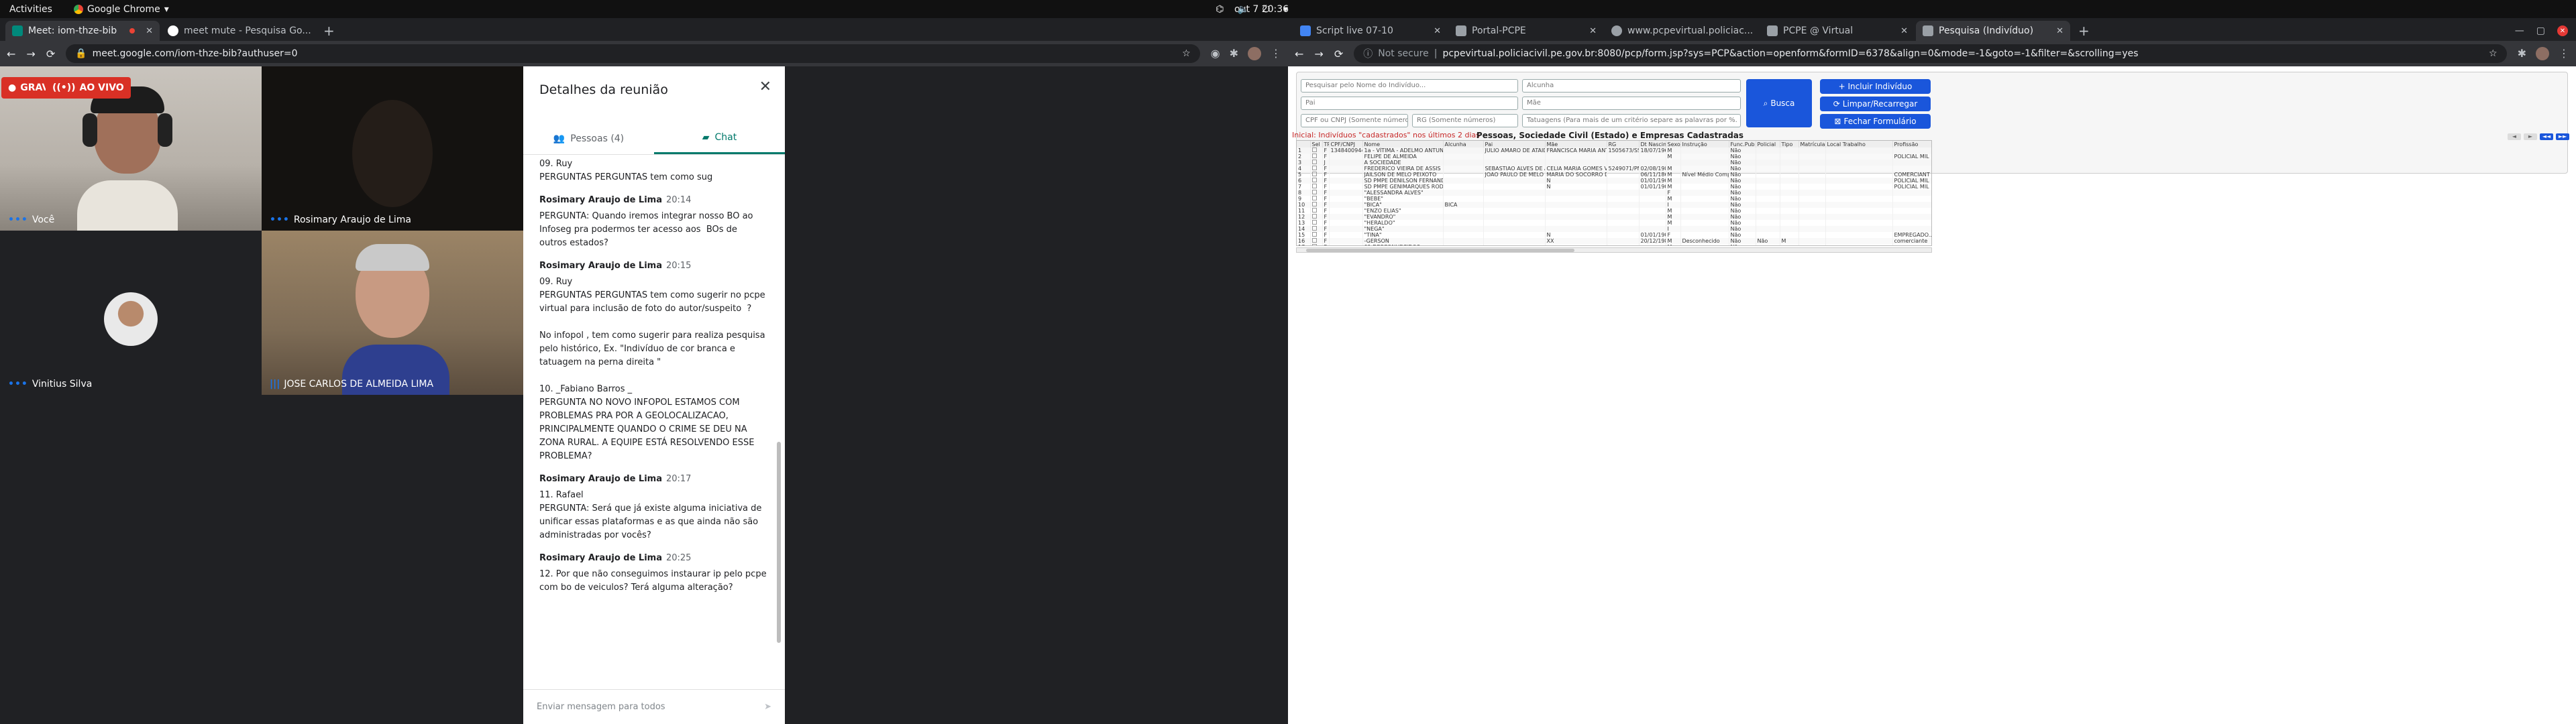 This screenshot has width=2576, height=724. I want to click on close-window-icon: ✕, so click(2562, 30).